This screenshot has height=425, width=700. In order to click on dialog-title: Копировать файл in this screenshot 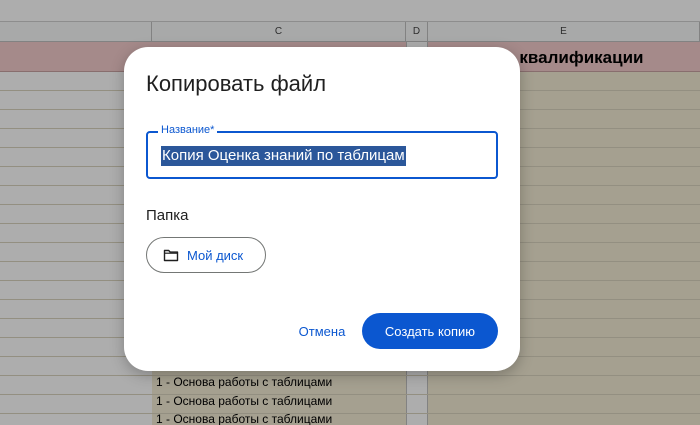, I will do `click(236, 83)`.